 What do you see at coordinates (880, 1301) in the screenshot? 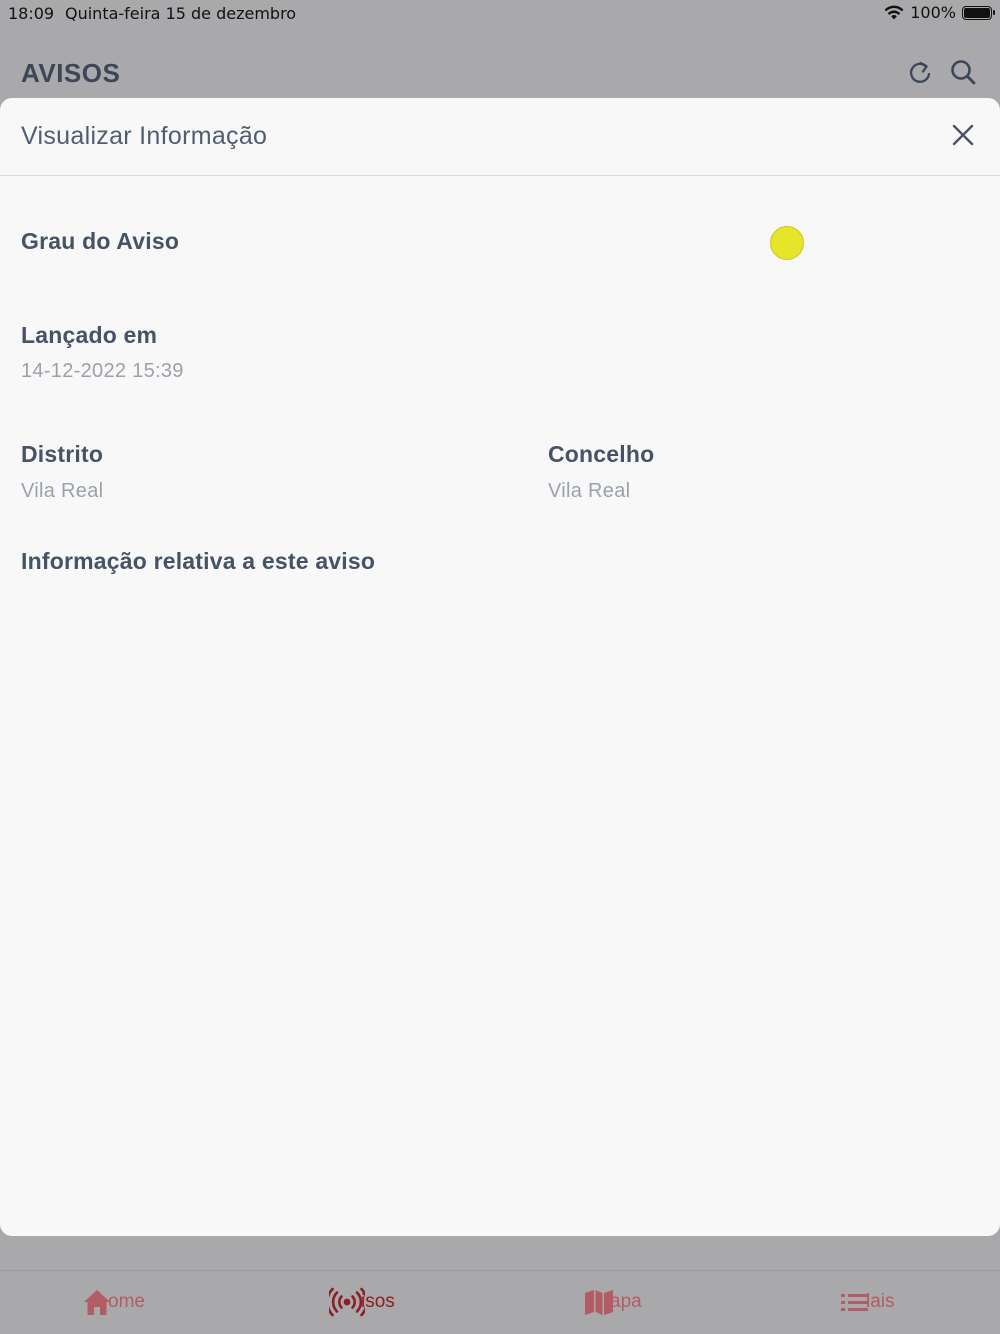
I see `tab-mais-label: lais` at bounding box center [880, 1301].